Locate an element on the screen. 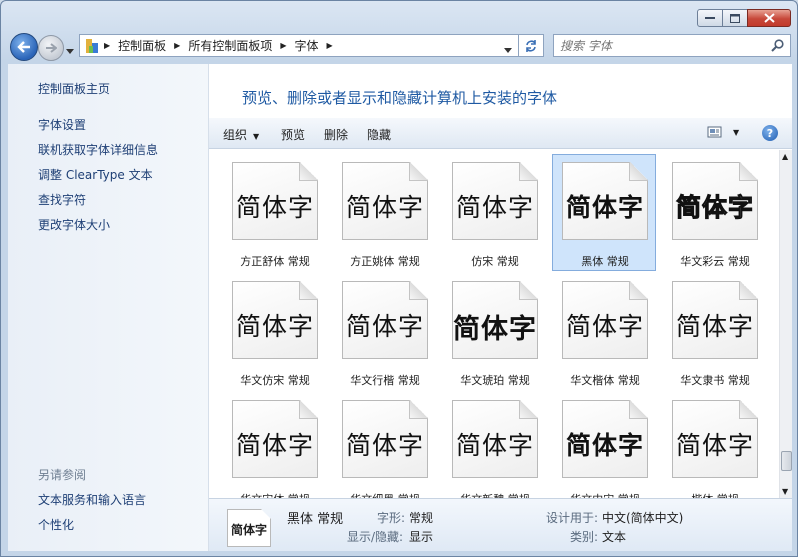 The image size is (798, 557). style-label: 字形: is located at coordinates (391, 518).